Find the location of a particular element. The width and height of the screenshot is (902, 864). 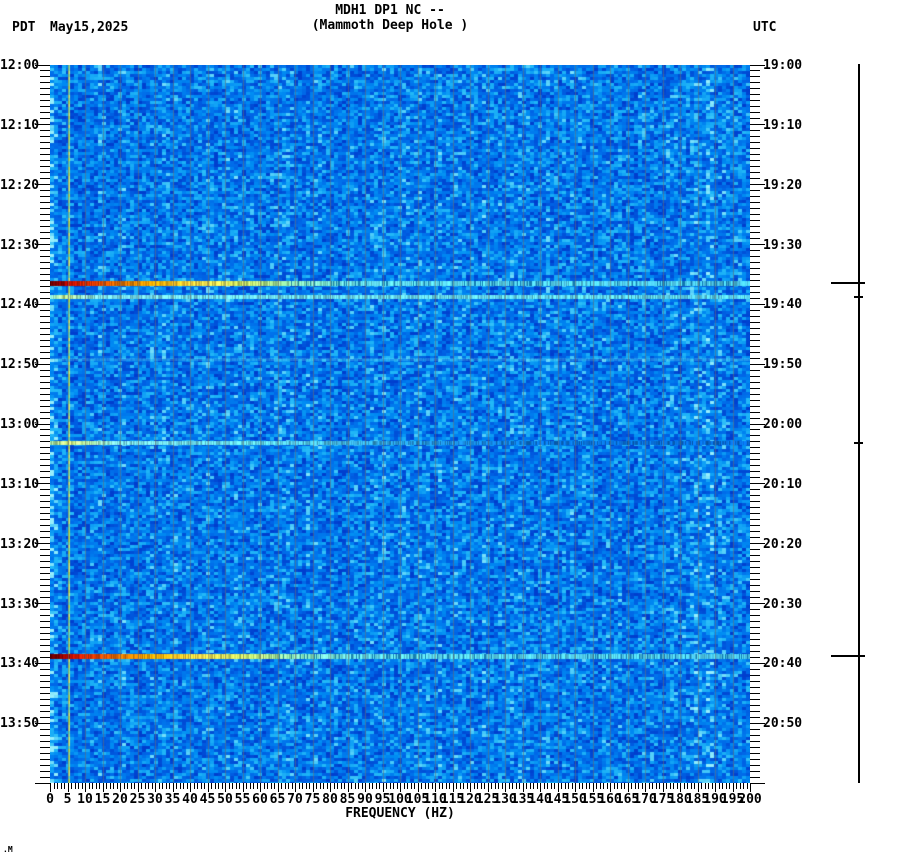

time-label-right: 19:10 is located at coordinates (783, 125).